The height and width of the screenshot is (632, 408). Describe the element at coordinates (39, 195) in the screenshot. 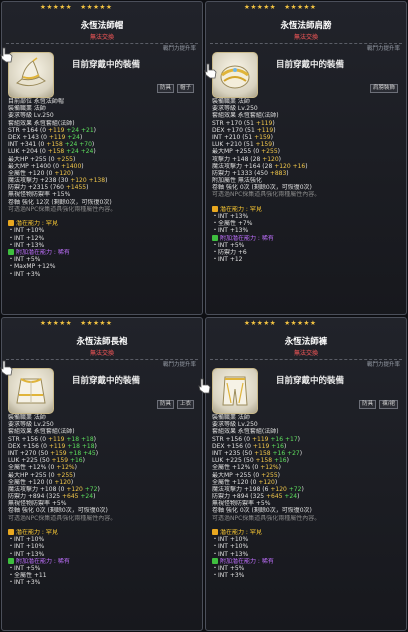

I see `stat-text: 無視怪物防禦率 +15%` at that location.